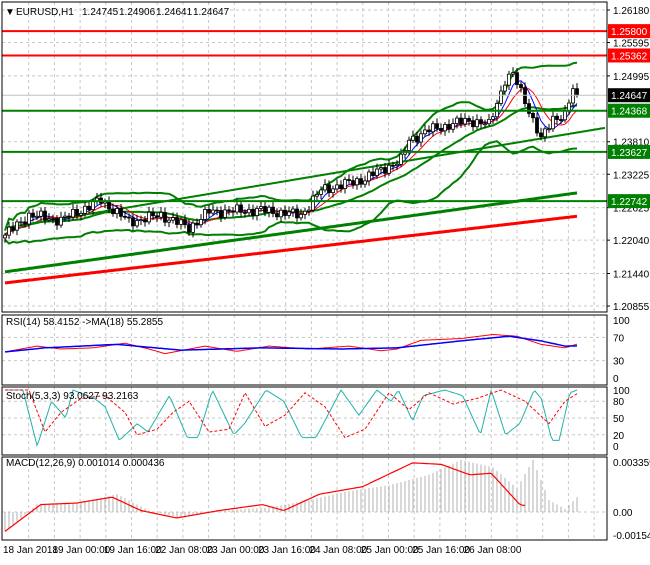 The width and height of the screenshot is (650, 565). What do you see at coordinates (287, 550) in the screenshot?
I see `time-label: 23 Jan 16:00` at bounding box center [287, 550].